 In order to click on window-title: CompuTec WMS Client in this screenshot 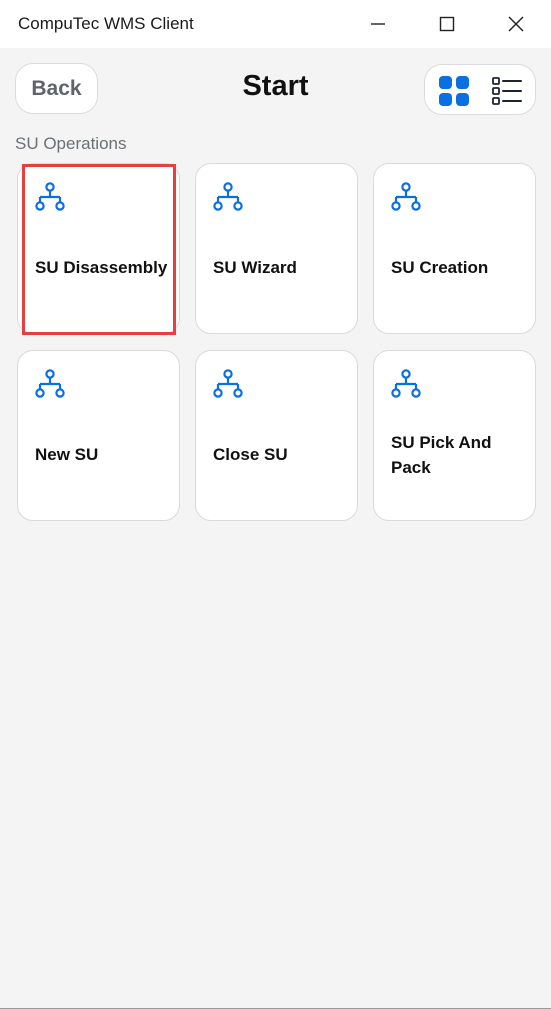, I will do `click(106, 23)`.